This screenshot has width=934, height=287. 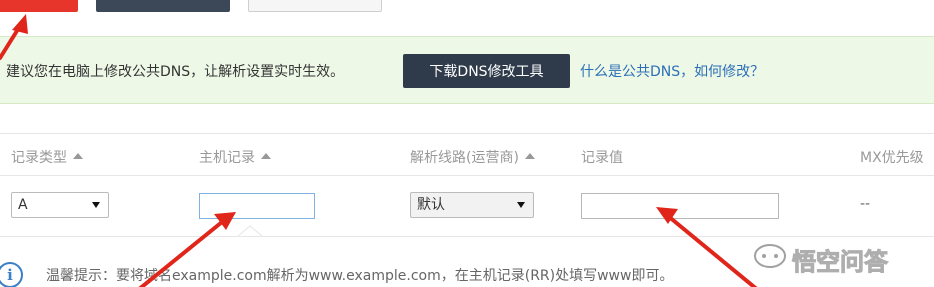 What do you see at coordinates (467, 236) in the screenshot?
I see `row-divider` at bounding box center [467, 236].